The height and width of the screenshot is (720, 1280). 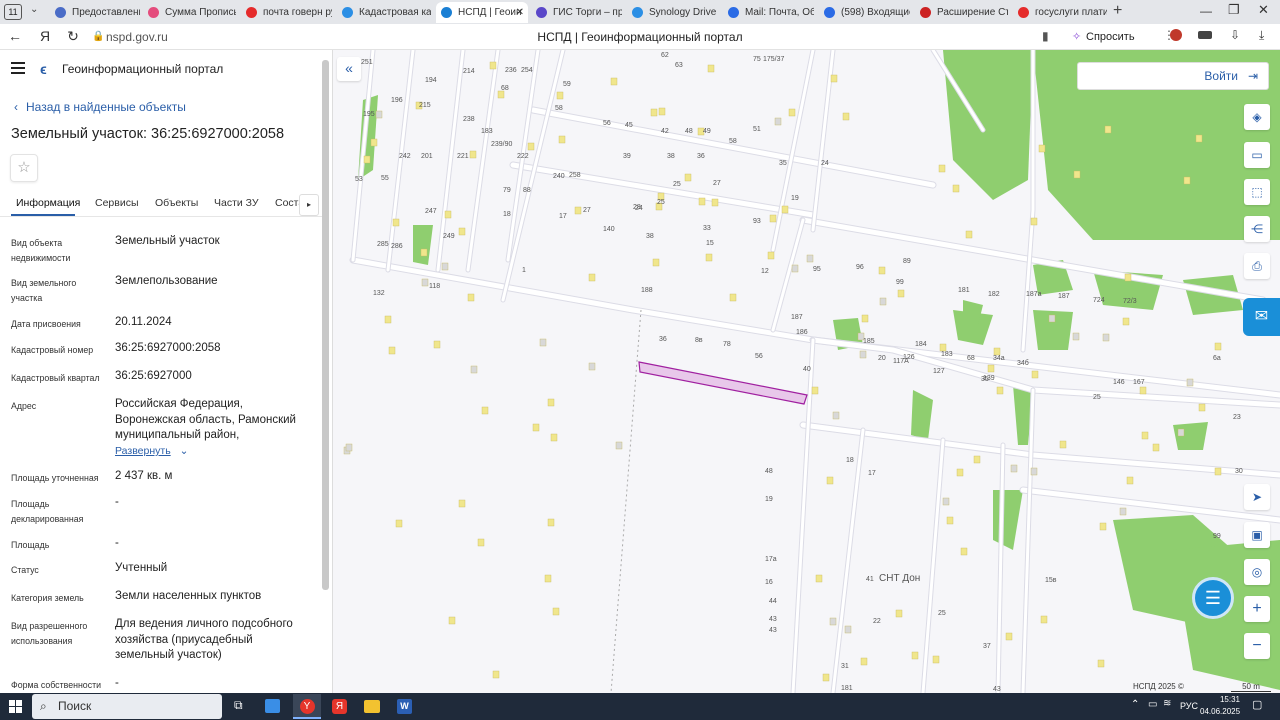 I want to click on back-to-results-link: ‹ Назад в найденные объекты, so click(x=100, y=107).